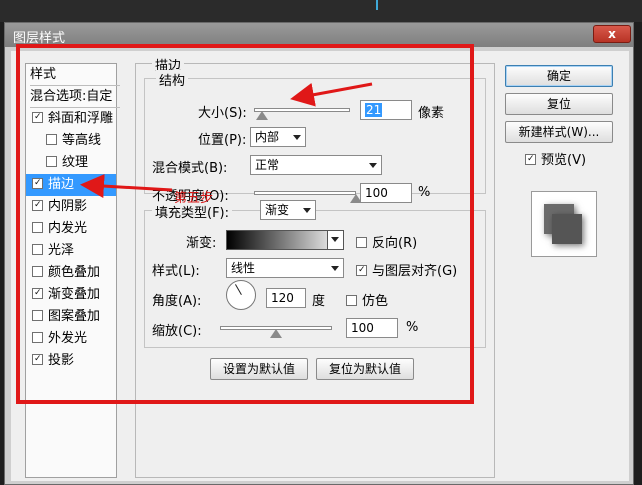  What do you see at coordinates (222, 113) in the screenshot?
I see `size-label: 大小(S):` at bounding box center [222, 113].